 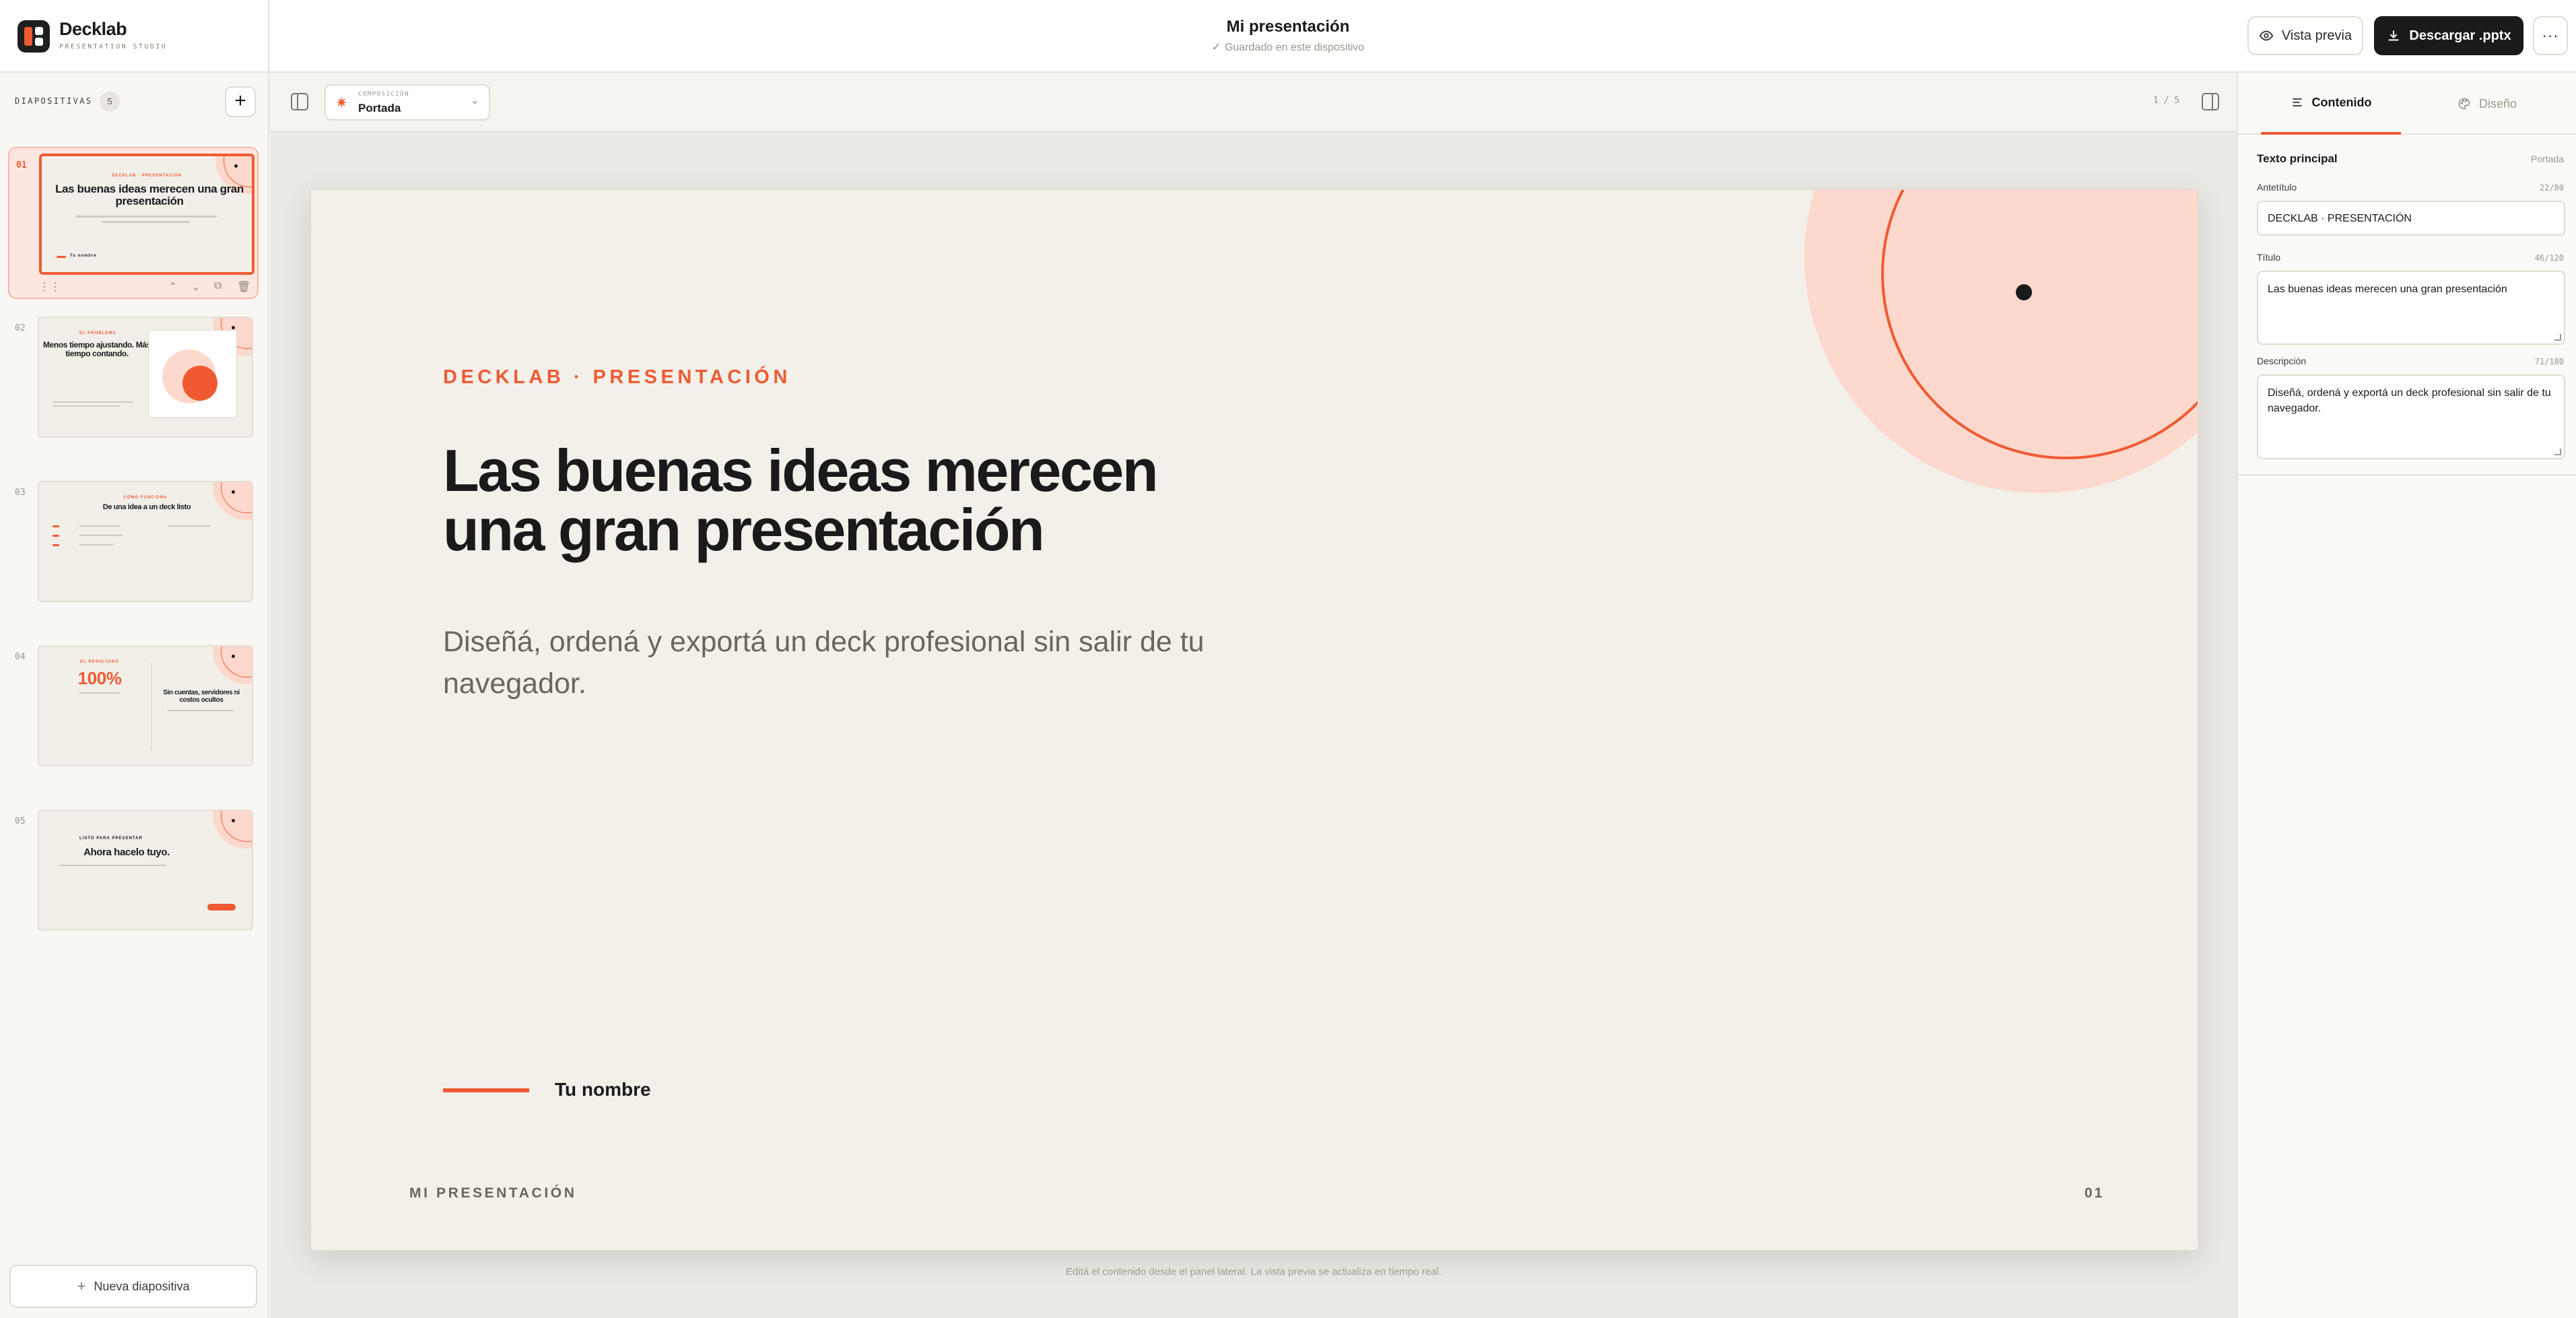 I want to click on download-button-label: Descargar .pptx, so click(x=2460, y=35).